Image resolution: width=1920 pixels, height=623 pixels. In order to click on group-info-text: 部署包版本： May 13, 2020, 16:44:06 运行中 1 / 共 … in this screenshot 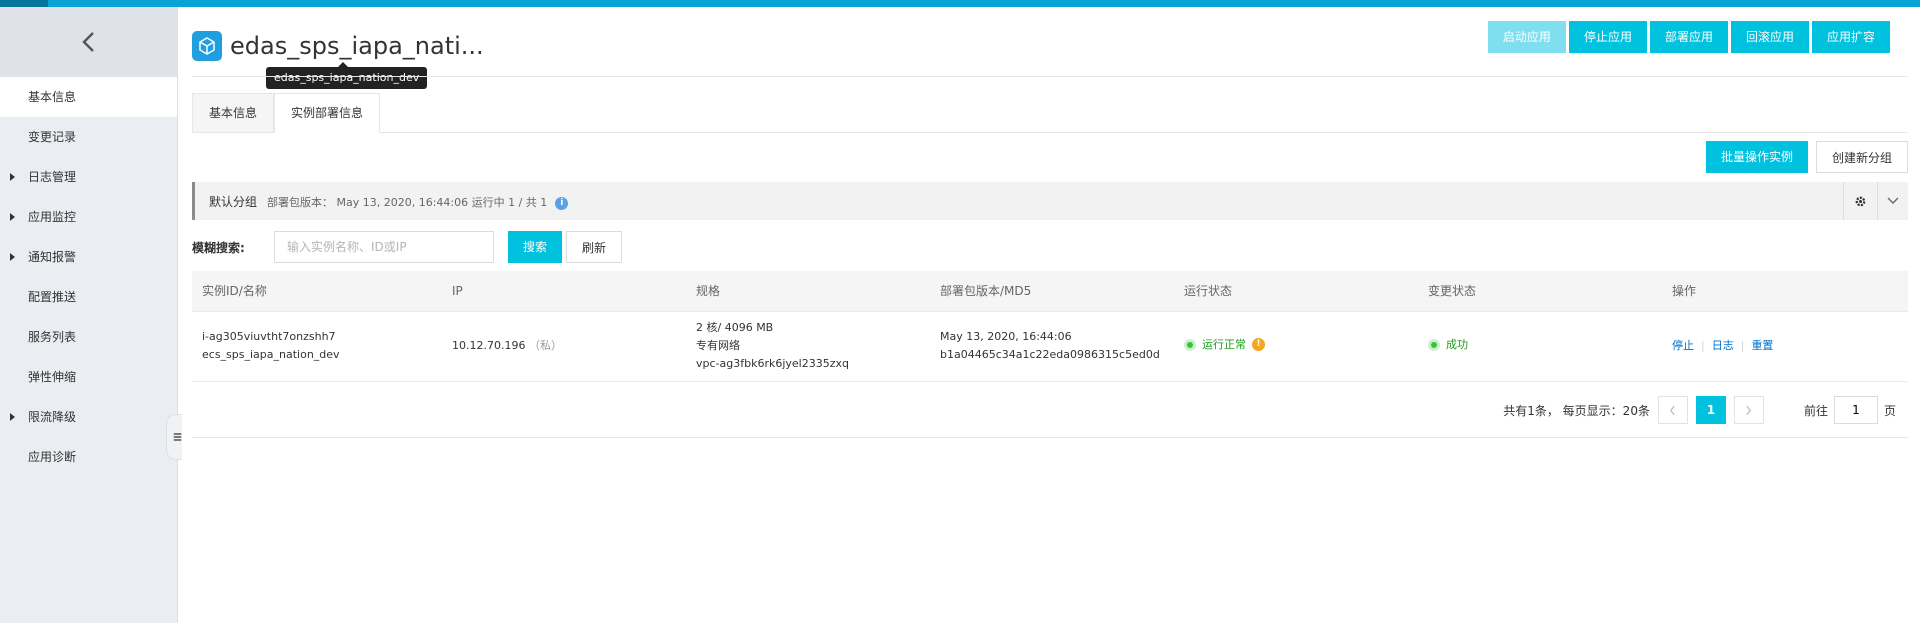, I will do `click(407, 202)`.